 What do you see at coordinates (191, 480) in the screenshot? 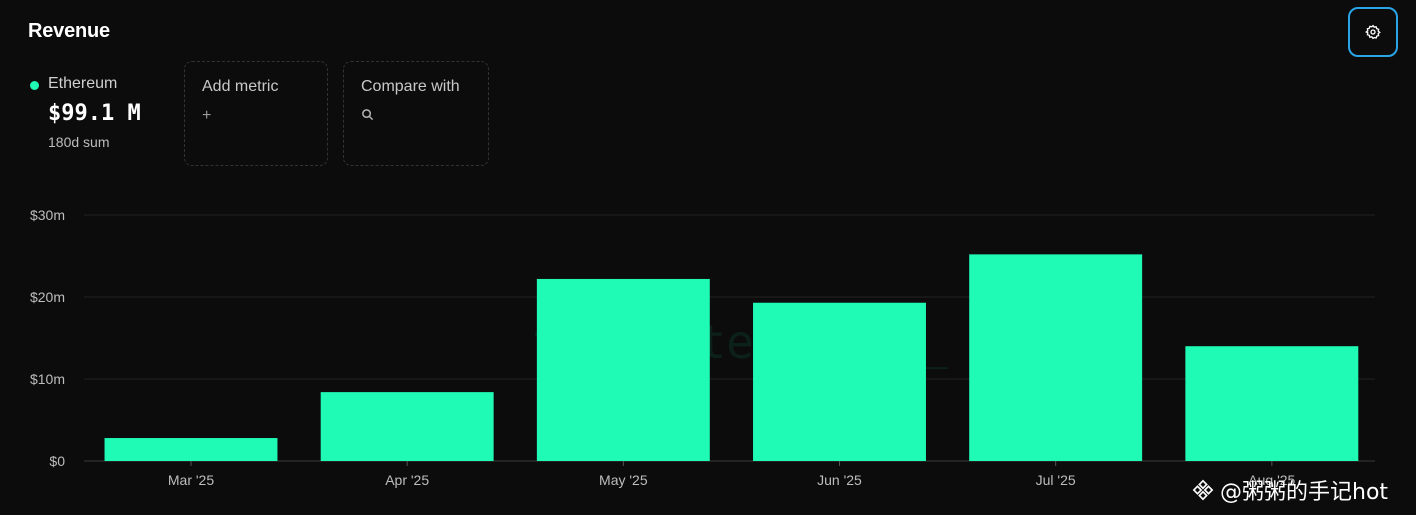
I see `x-tick-label: Mar '25` at bounding box center [191, 480].